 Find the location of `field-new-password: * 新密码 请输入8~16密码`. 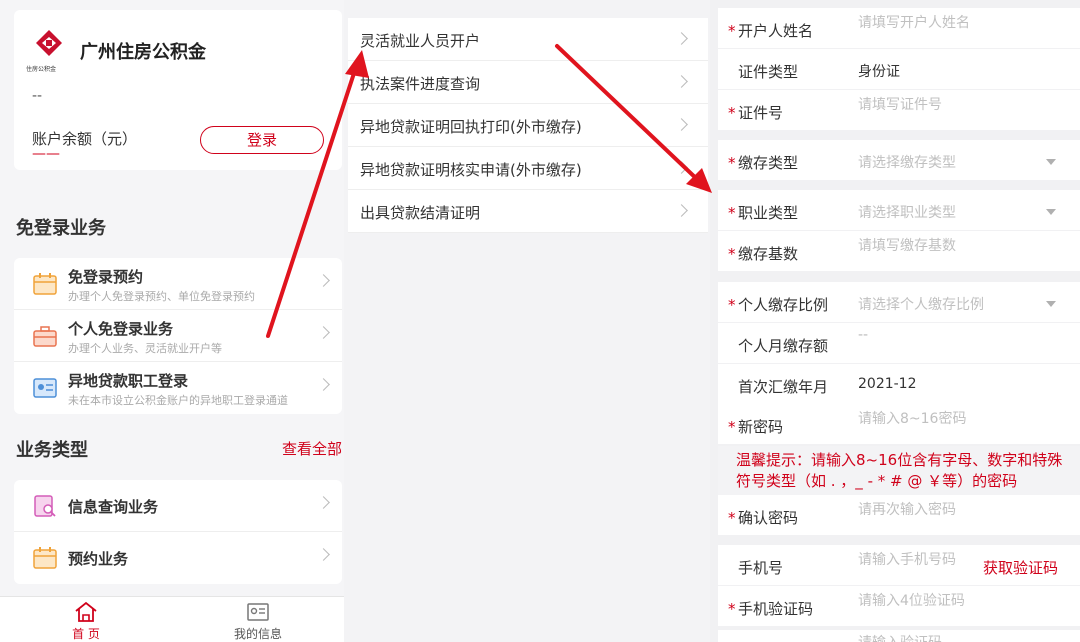

field-new-password: * 新密码 请输入8~16密码 is located at coordinates (899, 424).